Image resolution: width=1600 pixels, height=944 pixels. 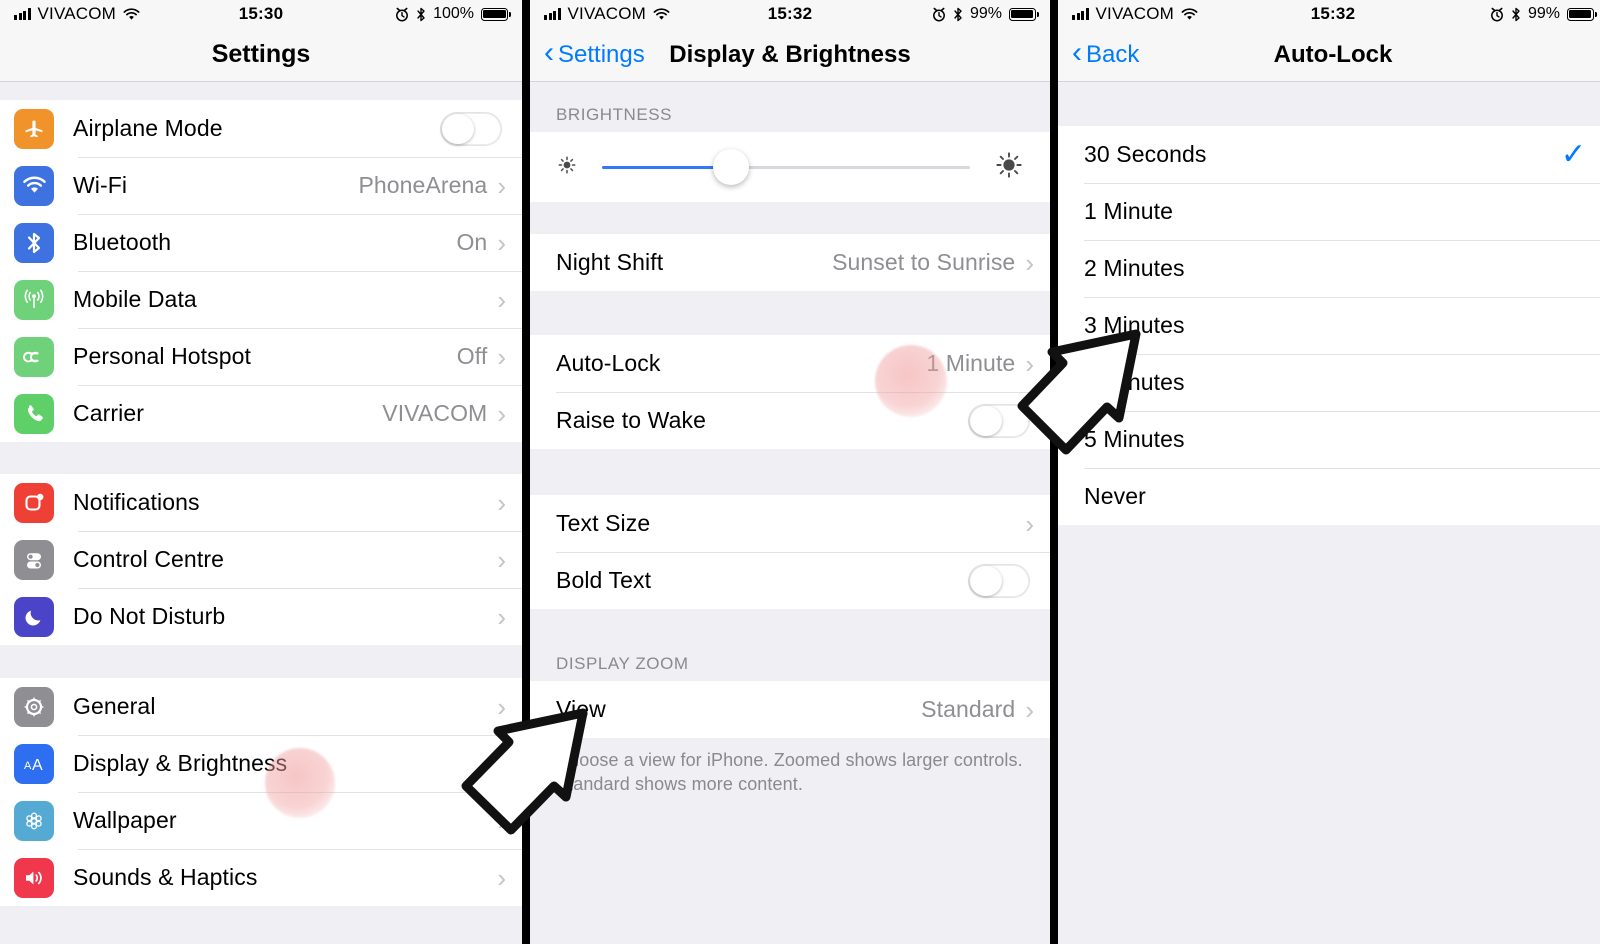 What do you see at coordinates (1134, 439) in the screenshot?
I see `option-label: 5 Minutes` at bounding box center [1134, 439].